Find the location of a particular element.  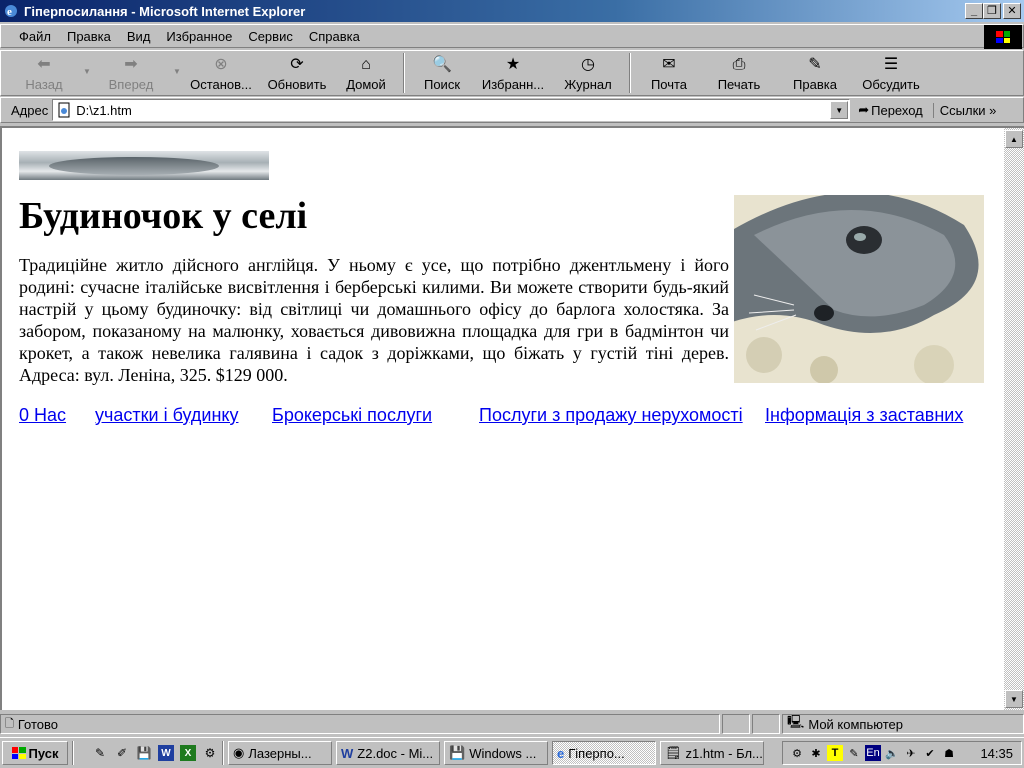

search-icon: 🔍 is located at coordinates (442, 64).